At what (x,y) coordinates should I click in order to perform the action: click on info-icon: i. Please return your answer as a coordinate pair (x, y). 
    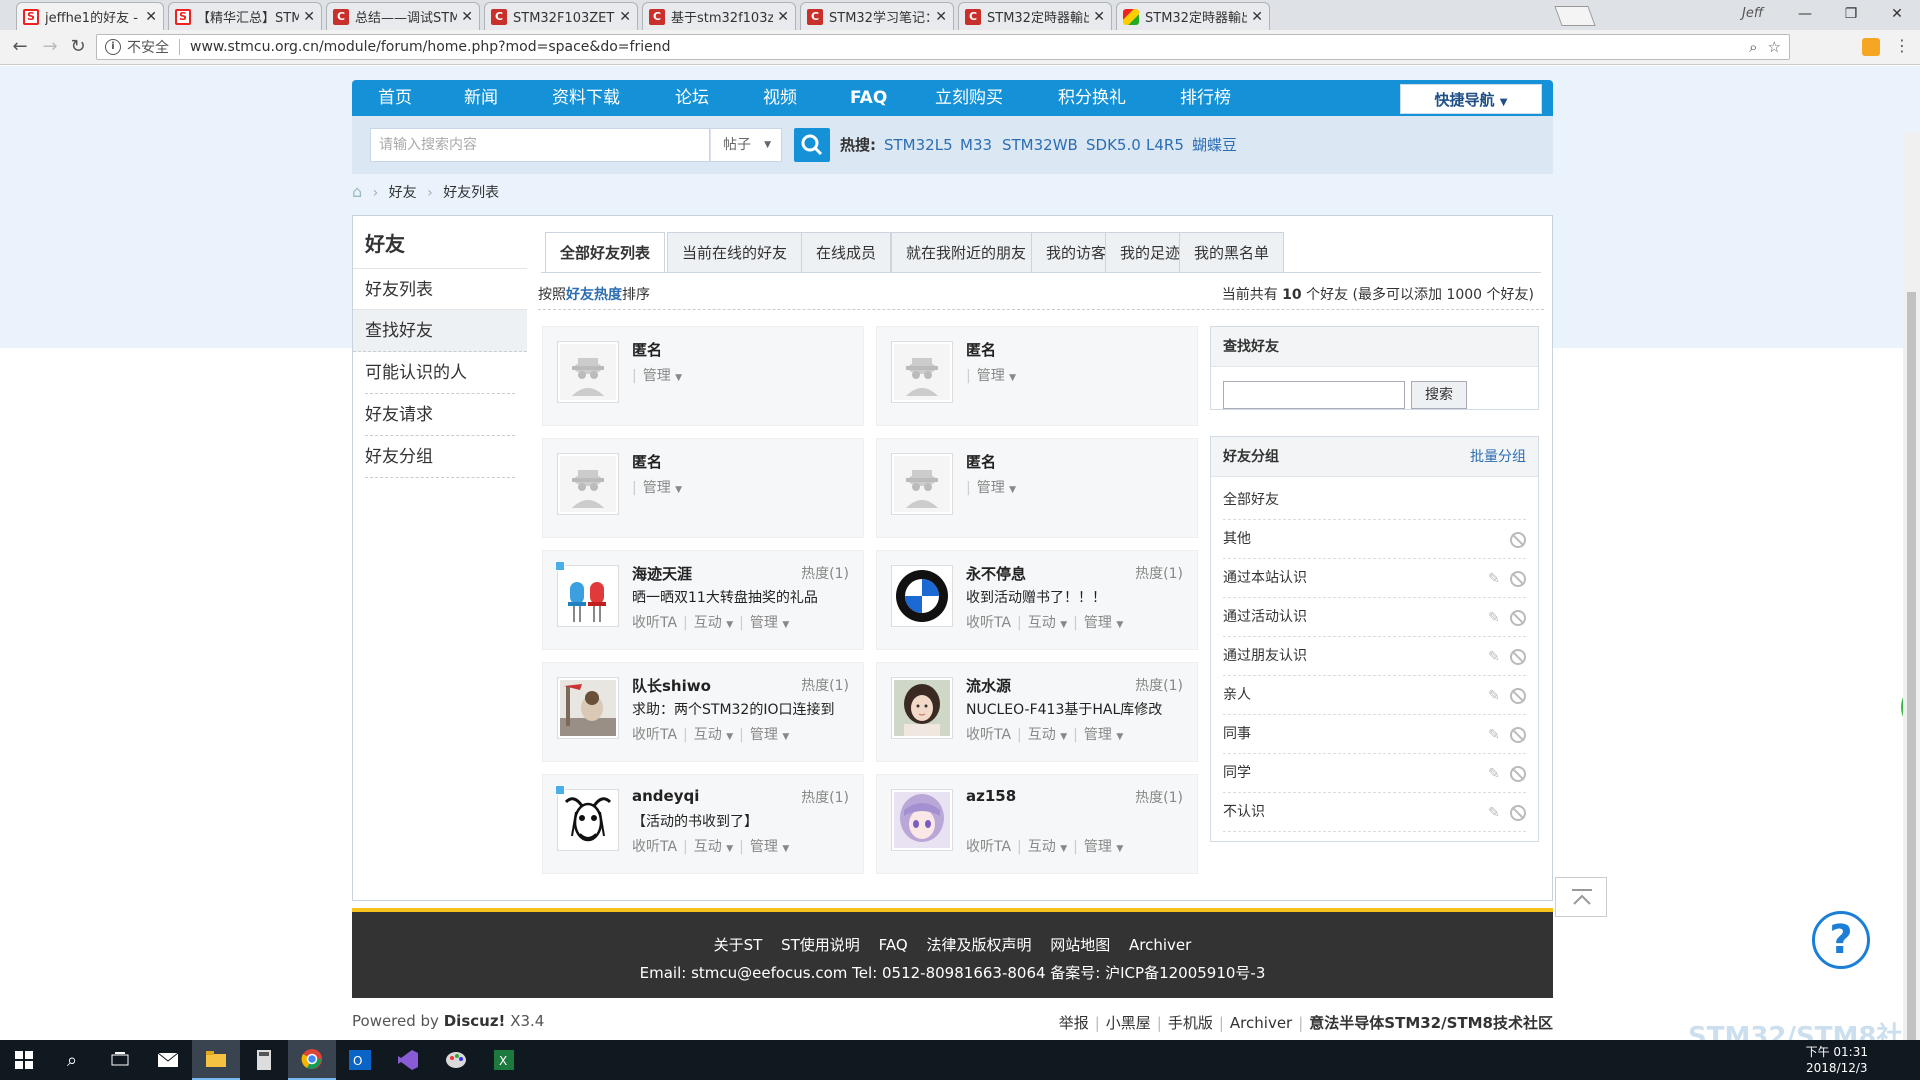
    Looking at the image, I should click on (113, 47).